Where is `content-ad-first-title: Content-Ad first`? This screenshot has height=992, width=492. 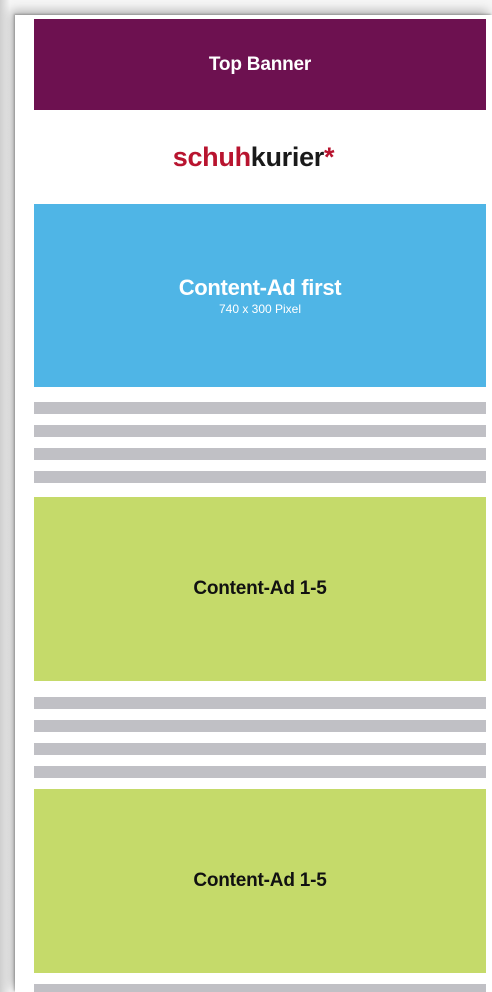 content-ad-first-title: Content-Ad first is located at coordinates (260, 287).